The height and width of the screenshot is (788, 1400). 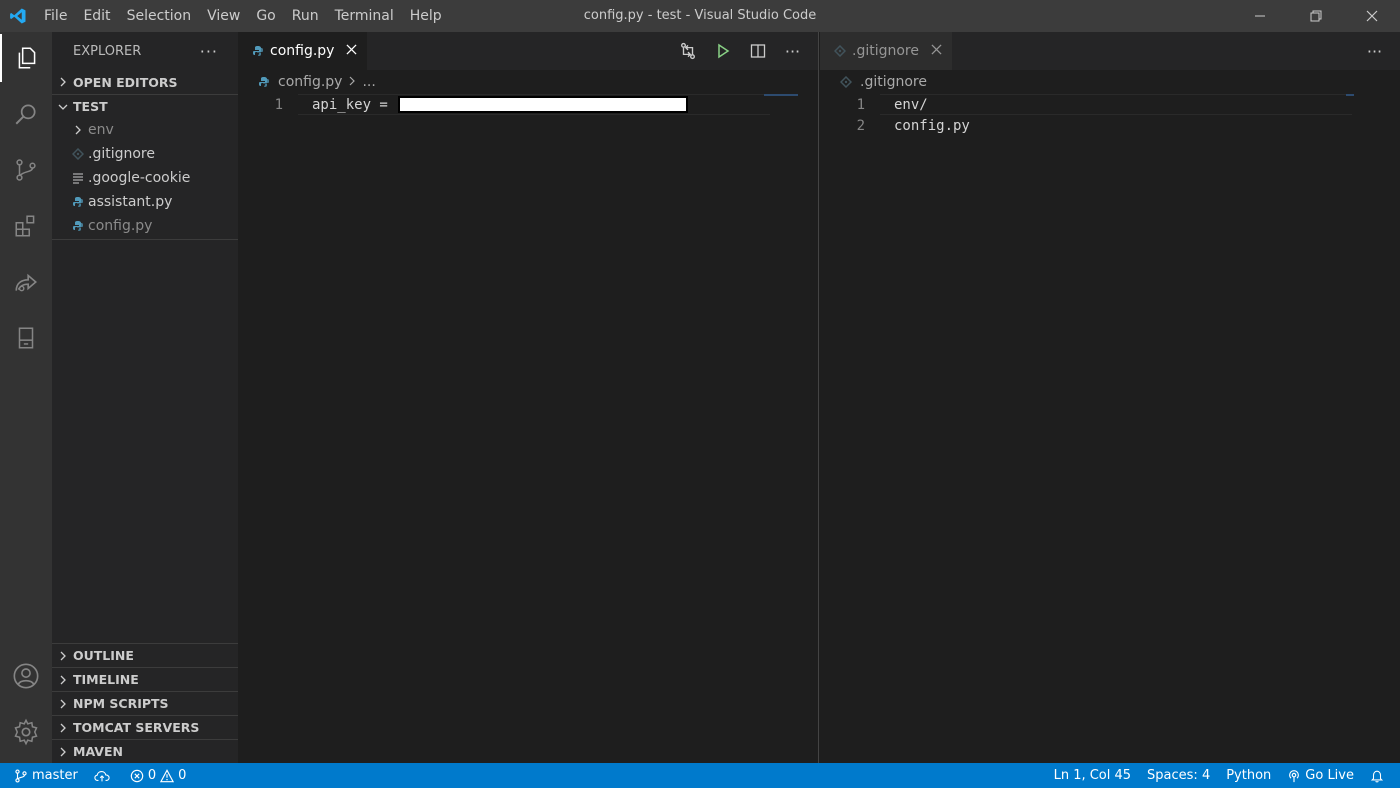 What do you see at coordinates (1381, 775) in the screenshot?
I see `notifications-button` at bounding box center [1381, 775].